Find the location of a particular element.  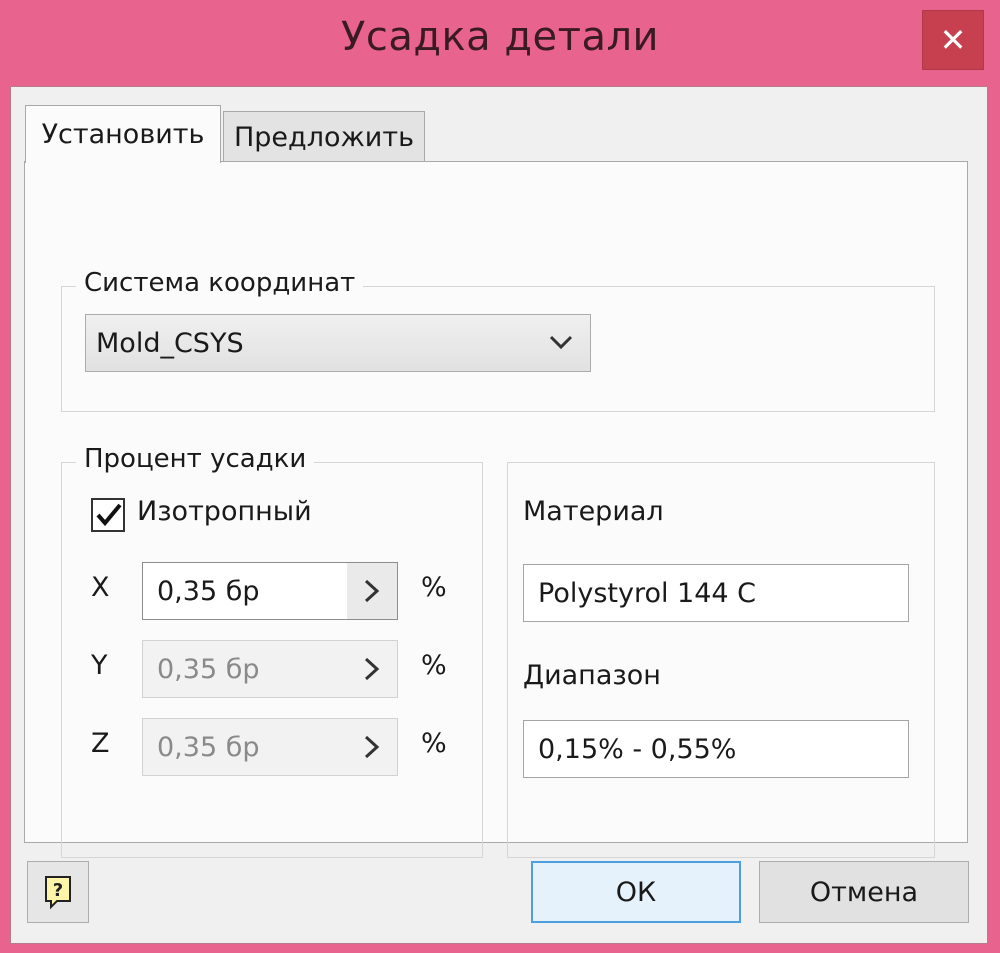

material-value: Polystyrol 144 C is located at coordinates (647, 593).